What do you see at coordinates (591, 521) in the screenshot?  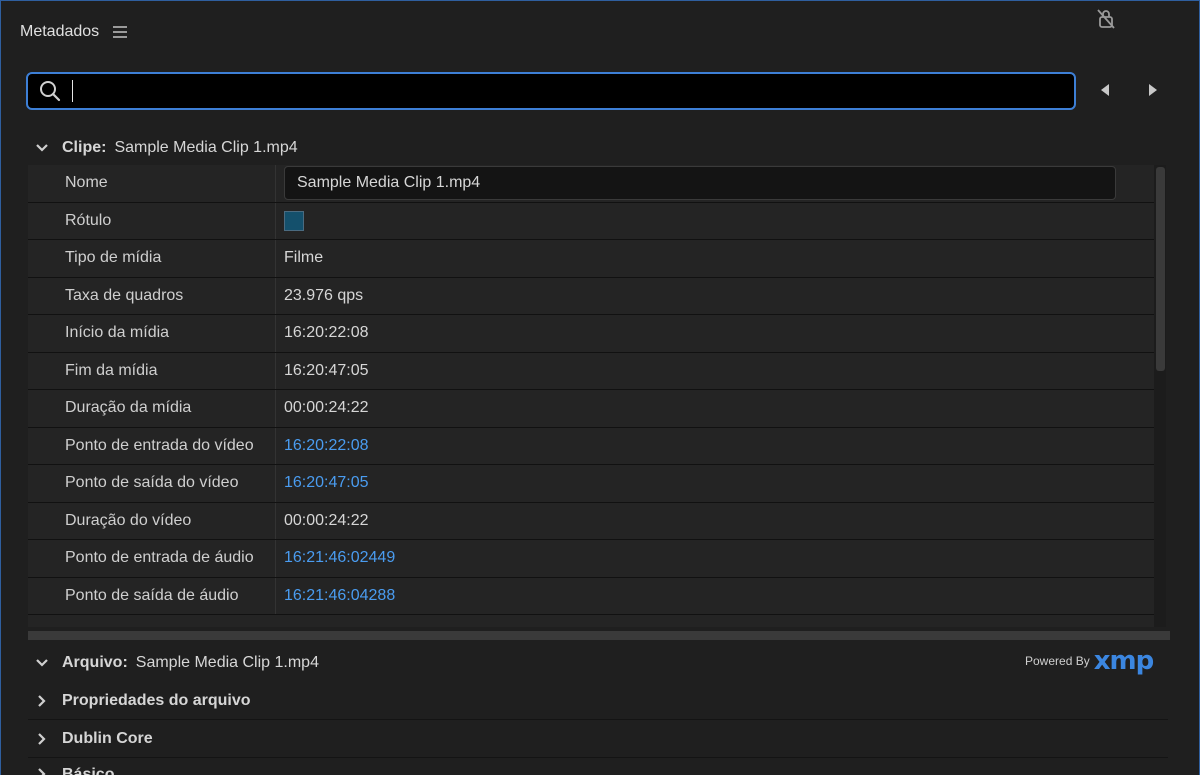 I see `table-row: Duração do vídeo 00:00:24:22` at bounding box center [591, 521].